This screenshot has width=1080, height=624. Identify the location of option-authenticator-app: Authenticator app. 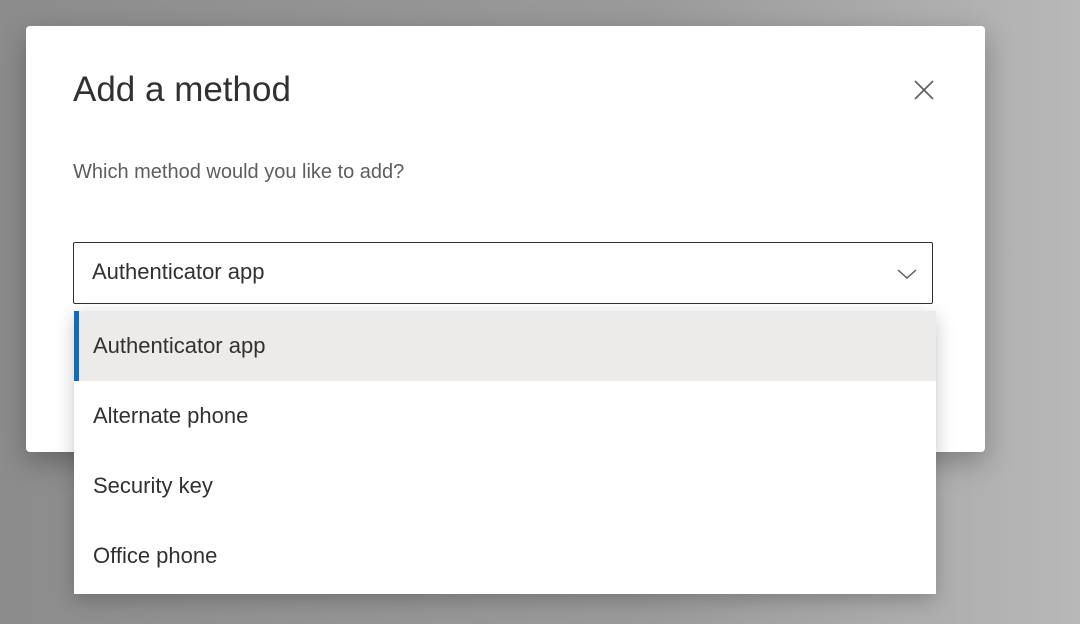
(505, 346).